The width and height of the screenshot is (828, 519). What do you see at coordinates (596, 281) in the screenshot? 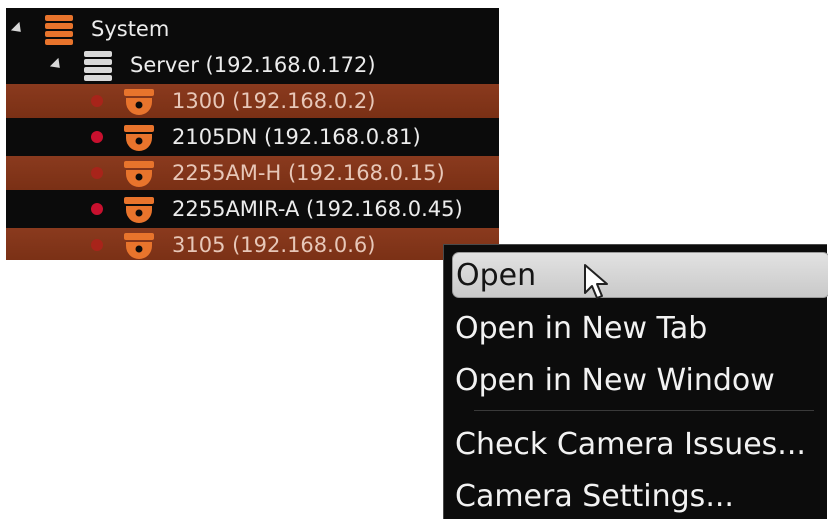
I see `mouse-pointer-icon` at bounding box center [596, 281].